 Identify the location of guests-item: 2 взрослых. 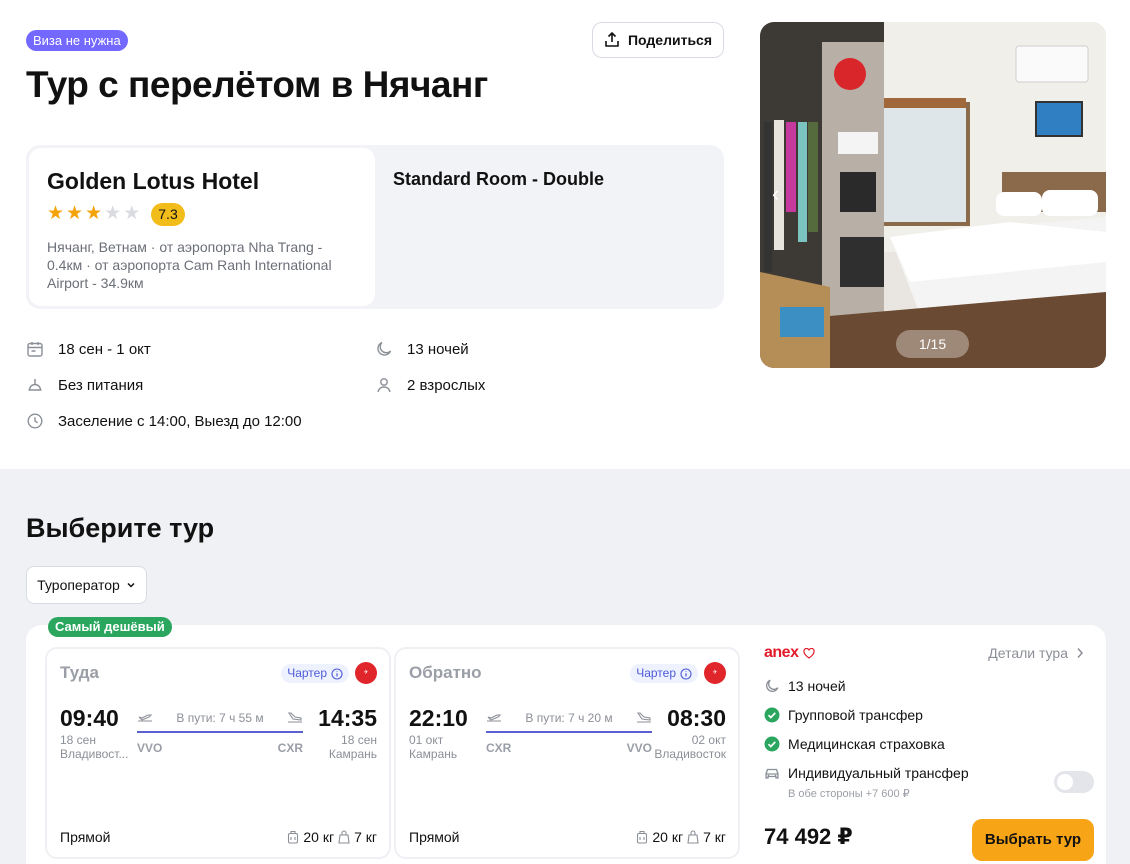
(430, 385).